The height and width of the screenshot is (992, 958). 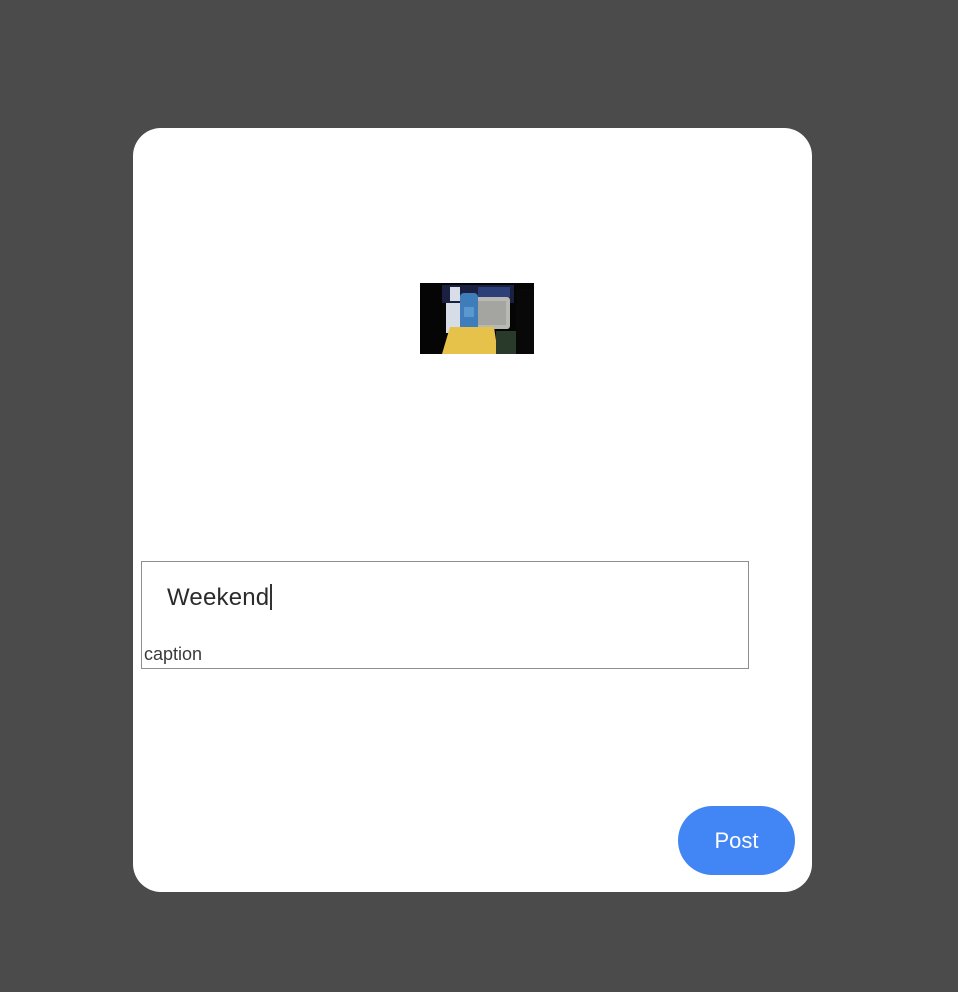 I want to click on text-caret, so click(x=271, y=597).